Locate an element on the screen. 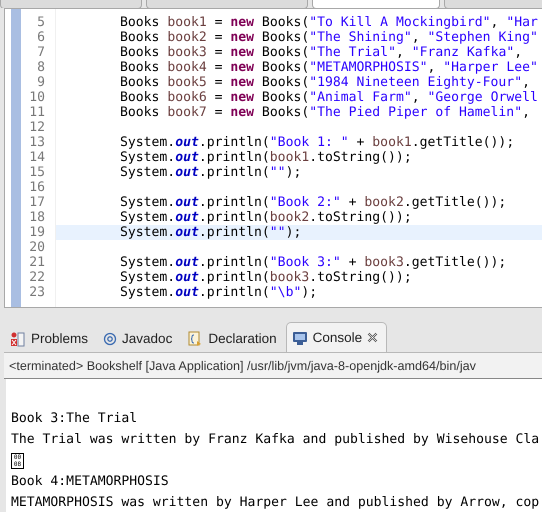 The image size is (542, 512). line-number: 7 is located at coordinates (41, 52).